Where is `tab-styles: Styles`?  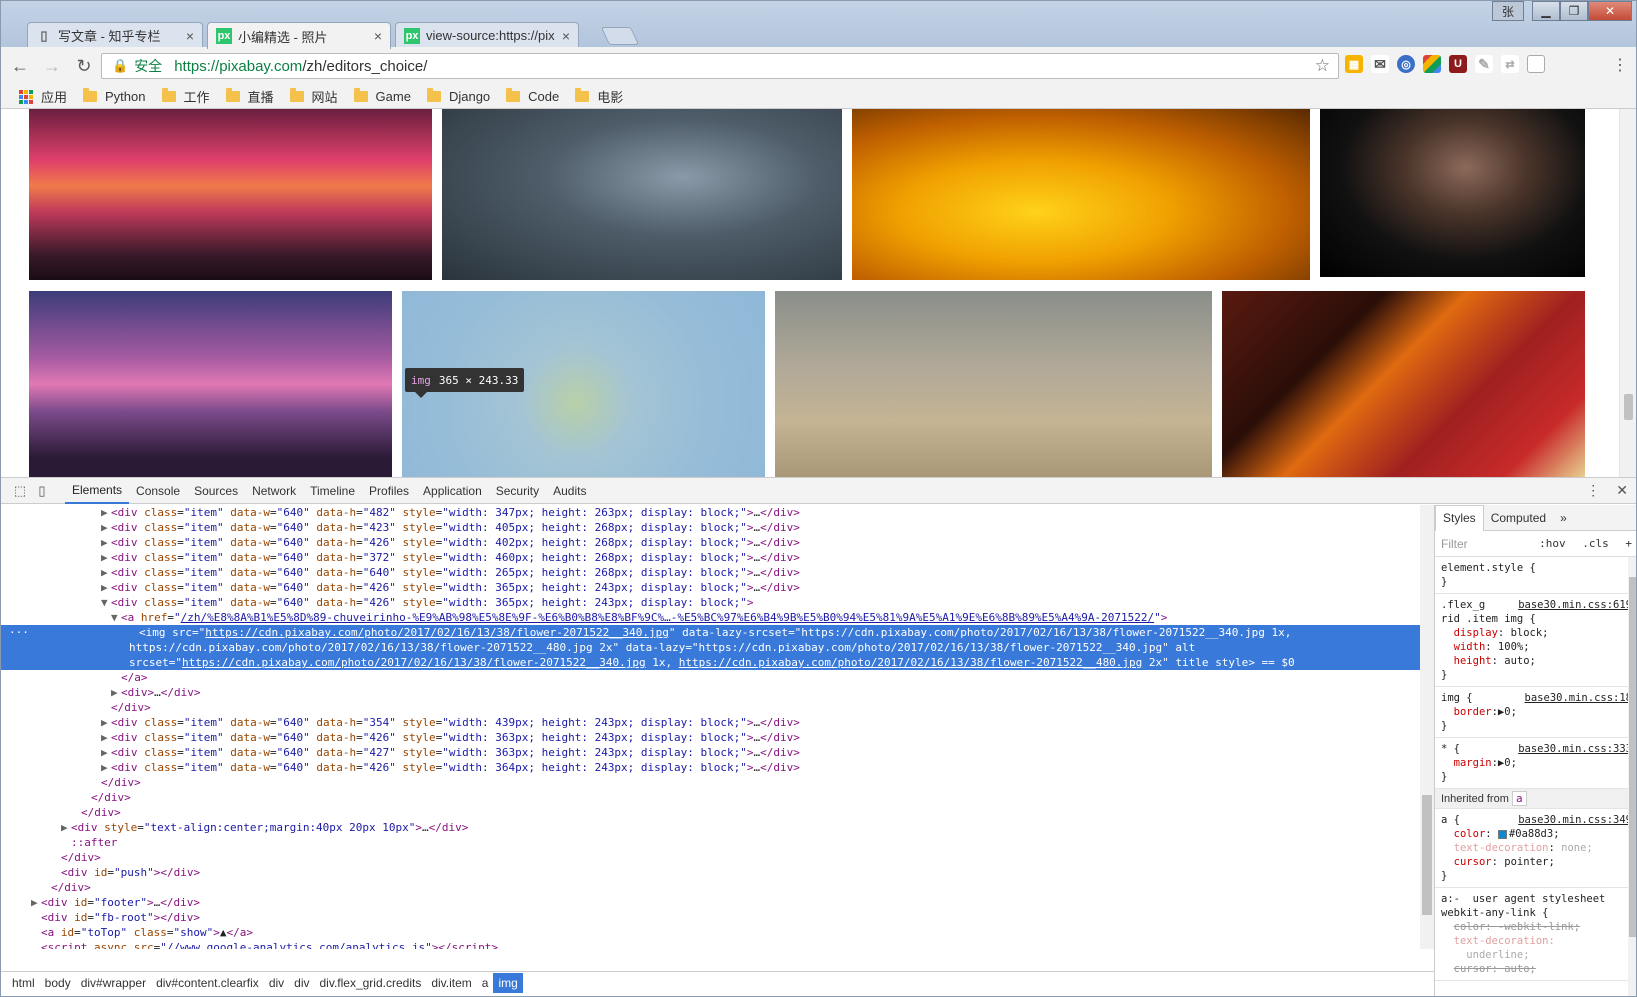 tab-styles: Styles is located at coordinates (1459, 518).